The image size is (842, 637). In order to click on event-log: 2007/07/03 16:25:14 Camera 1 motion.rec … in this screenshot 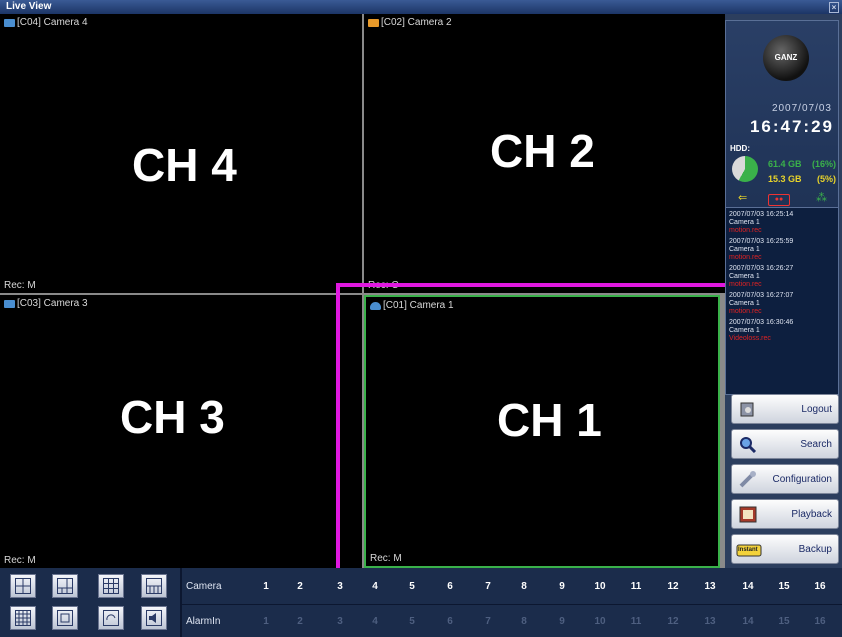, I will do `click(782, 300)`.